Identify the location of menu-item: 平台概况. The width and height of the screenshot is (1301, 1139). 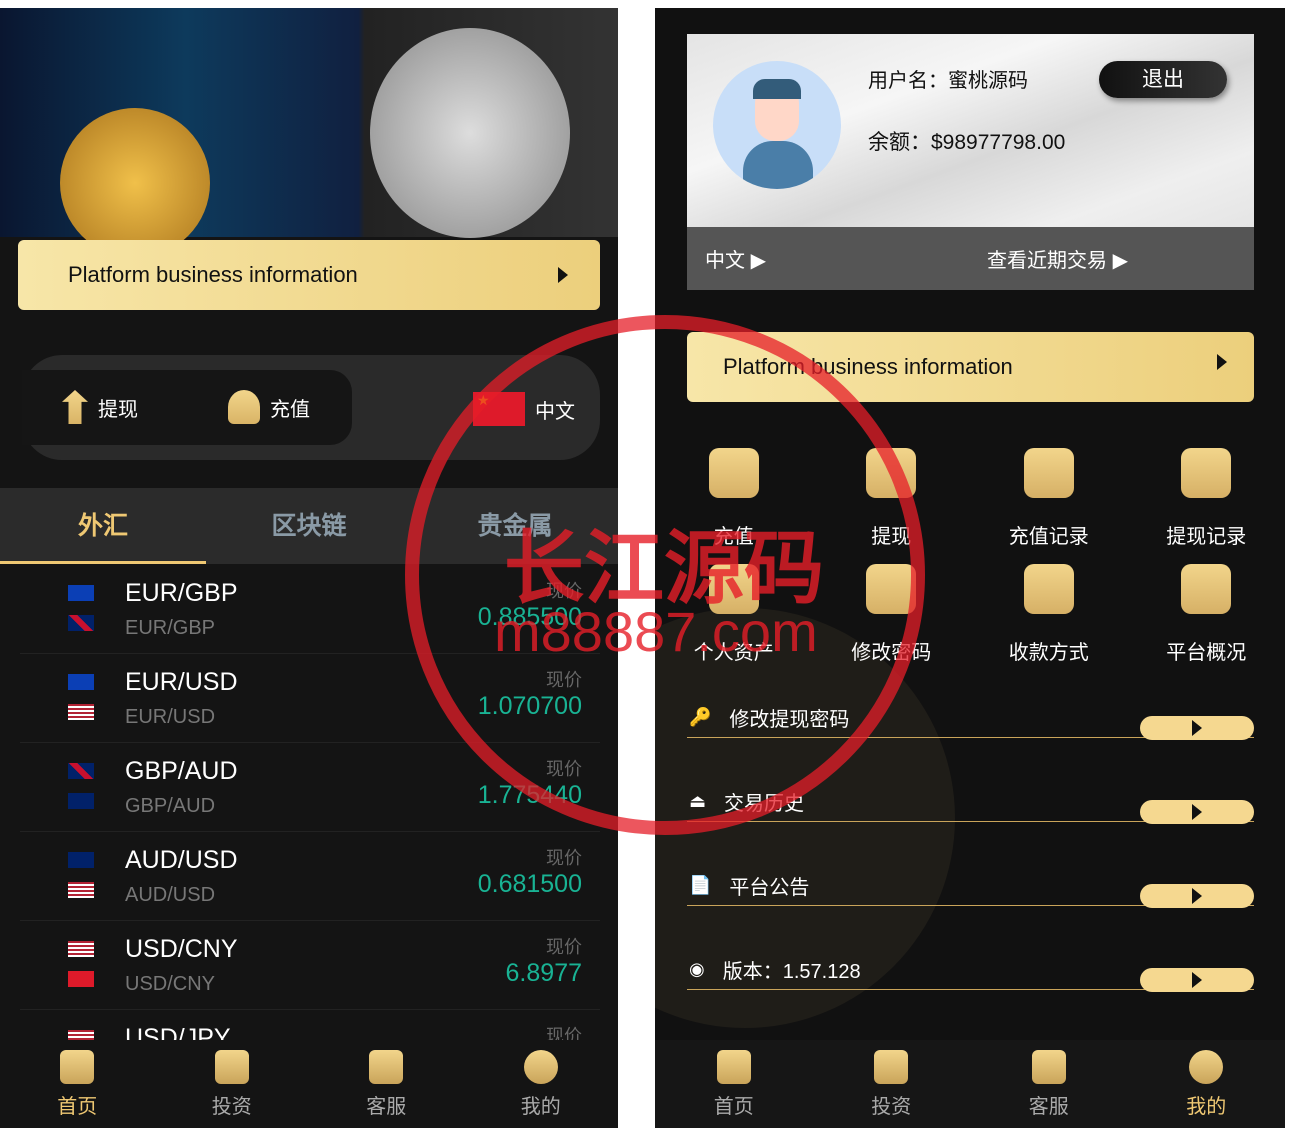
(1207, 614).